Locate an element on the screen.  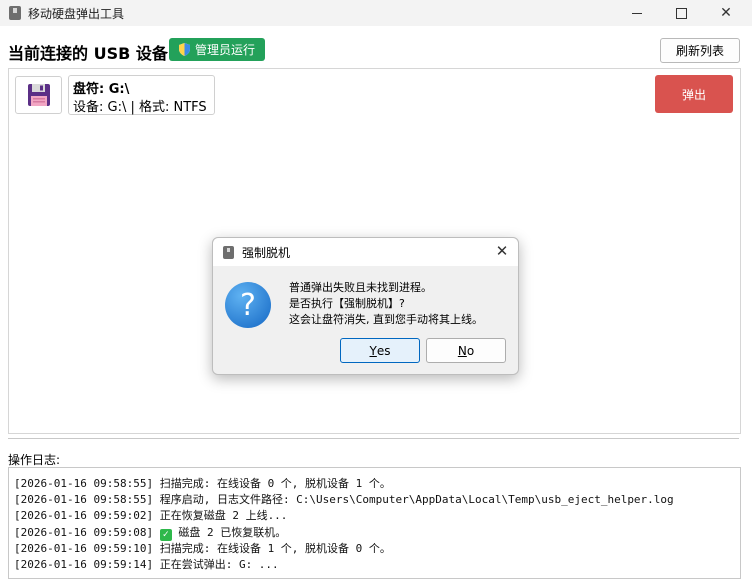
no-mnemonic: N is located at coordinates (462, 350).